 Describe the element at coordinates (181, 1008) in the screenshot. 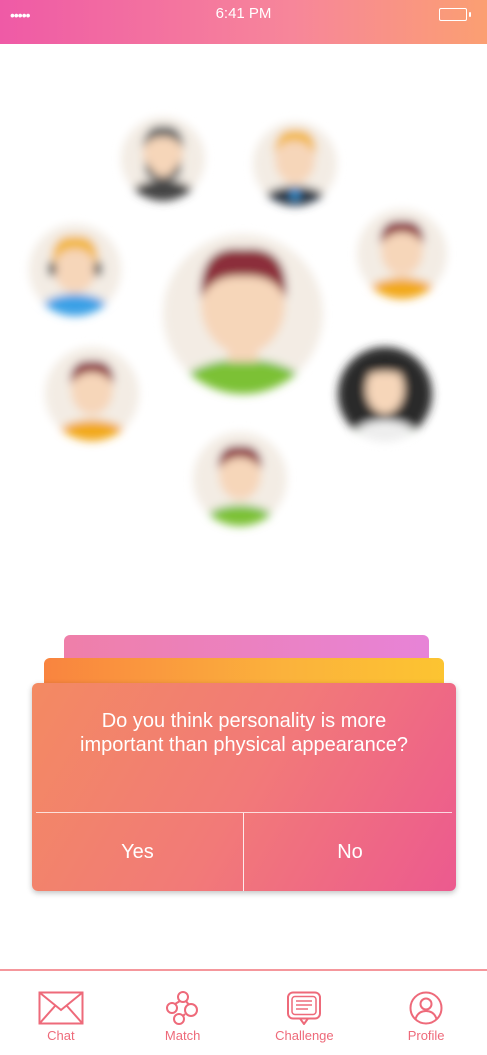

I see `match-icon` at that location.